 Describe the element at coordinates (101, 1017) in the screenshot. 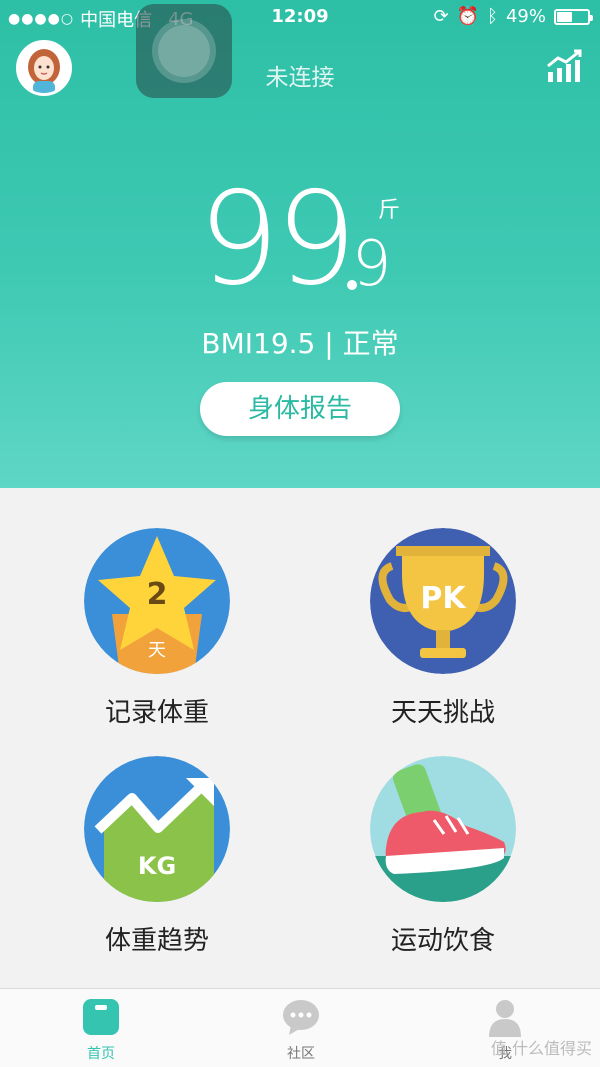

I see `scale-icon` at that location.